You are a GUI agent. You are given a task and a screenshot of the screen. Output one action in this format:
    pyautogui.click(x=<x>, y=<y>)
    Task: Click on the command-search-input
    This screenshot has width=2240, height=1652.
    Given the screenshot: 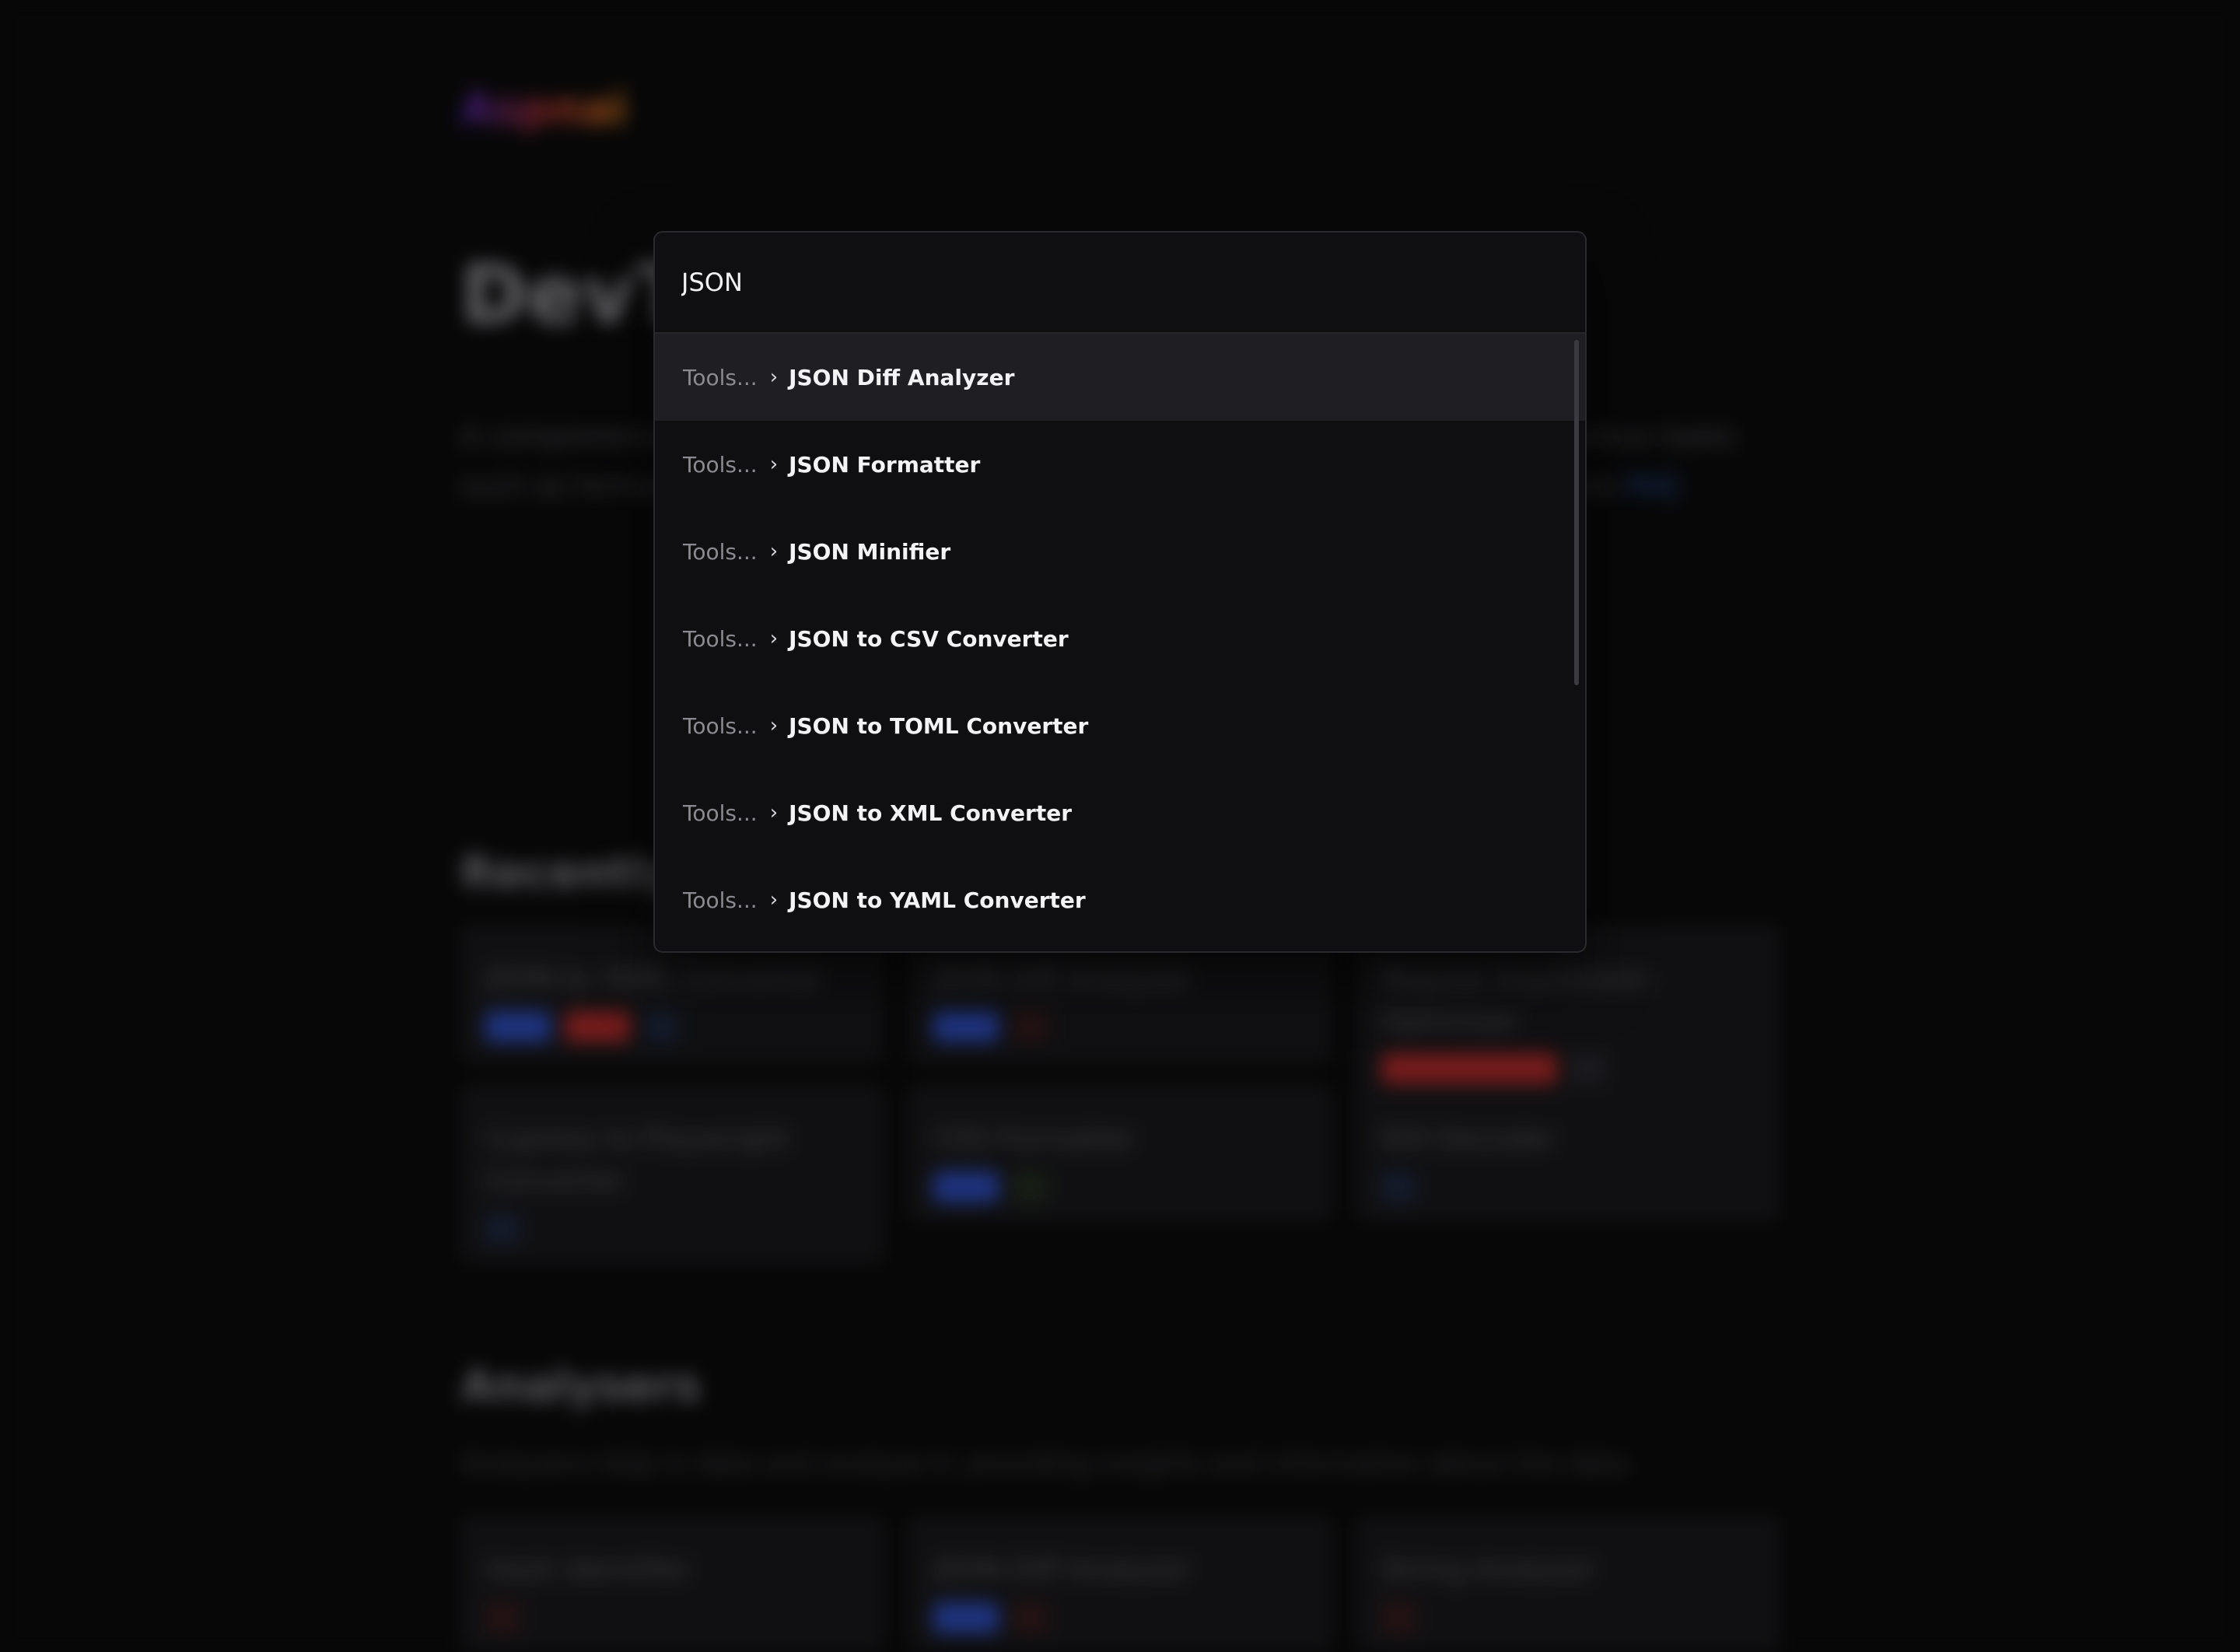 What is the action you would take?
    pyautogui.click(x=1120, y=283)
    